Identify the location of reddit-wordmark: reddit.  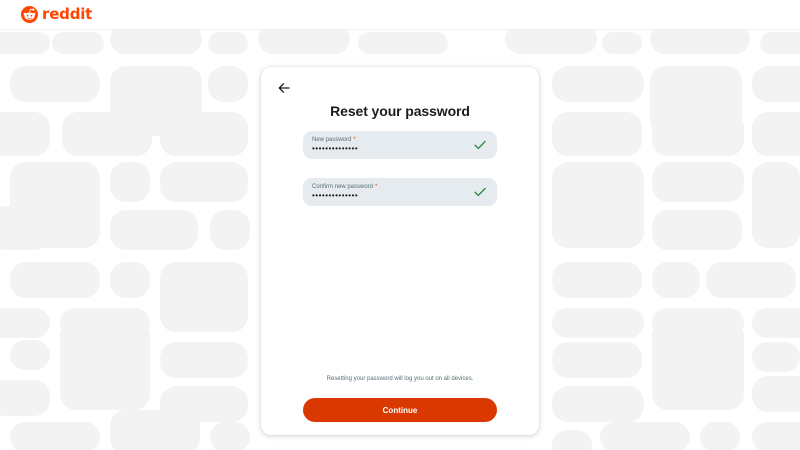
(67, 14).